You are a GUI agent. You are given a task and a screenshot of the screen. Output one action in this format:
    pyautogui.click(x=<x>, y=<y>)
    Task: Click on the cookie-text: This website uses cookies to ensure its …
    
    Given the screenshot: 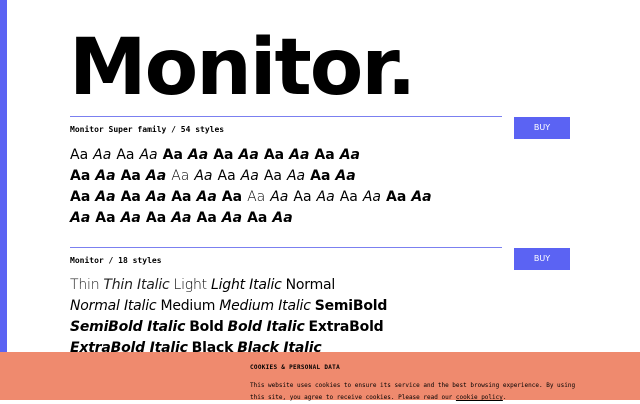 What is the action you would take?
    pyautogui.click(x=415, y=392)
    